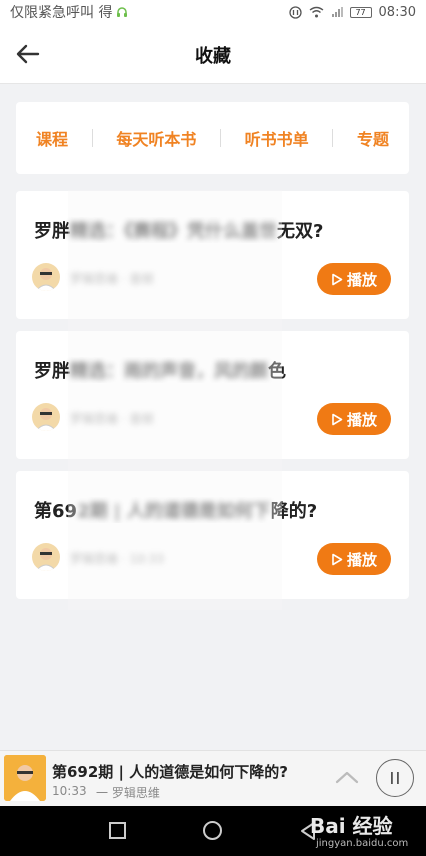  I want to click on pause-button, so click(395, 778).